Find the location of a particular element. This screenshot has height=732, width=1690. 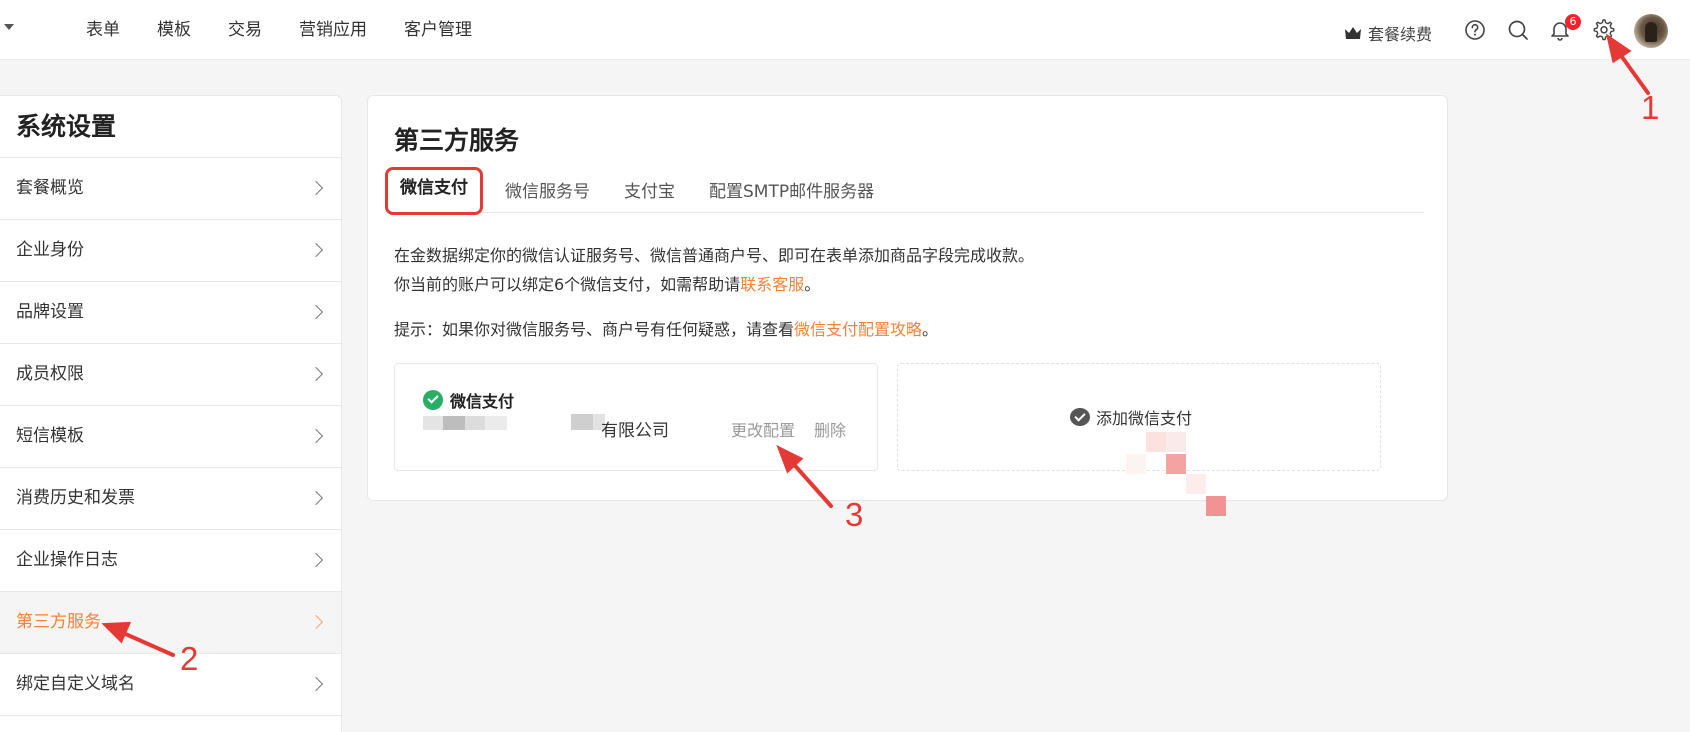

tip-text: 提示：如果你对微信服务号、商户号有任何疑惑，请查看 is located at coordinates (594, 329).